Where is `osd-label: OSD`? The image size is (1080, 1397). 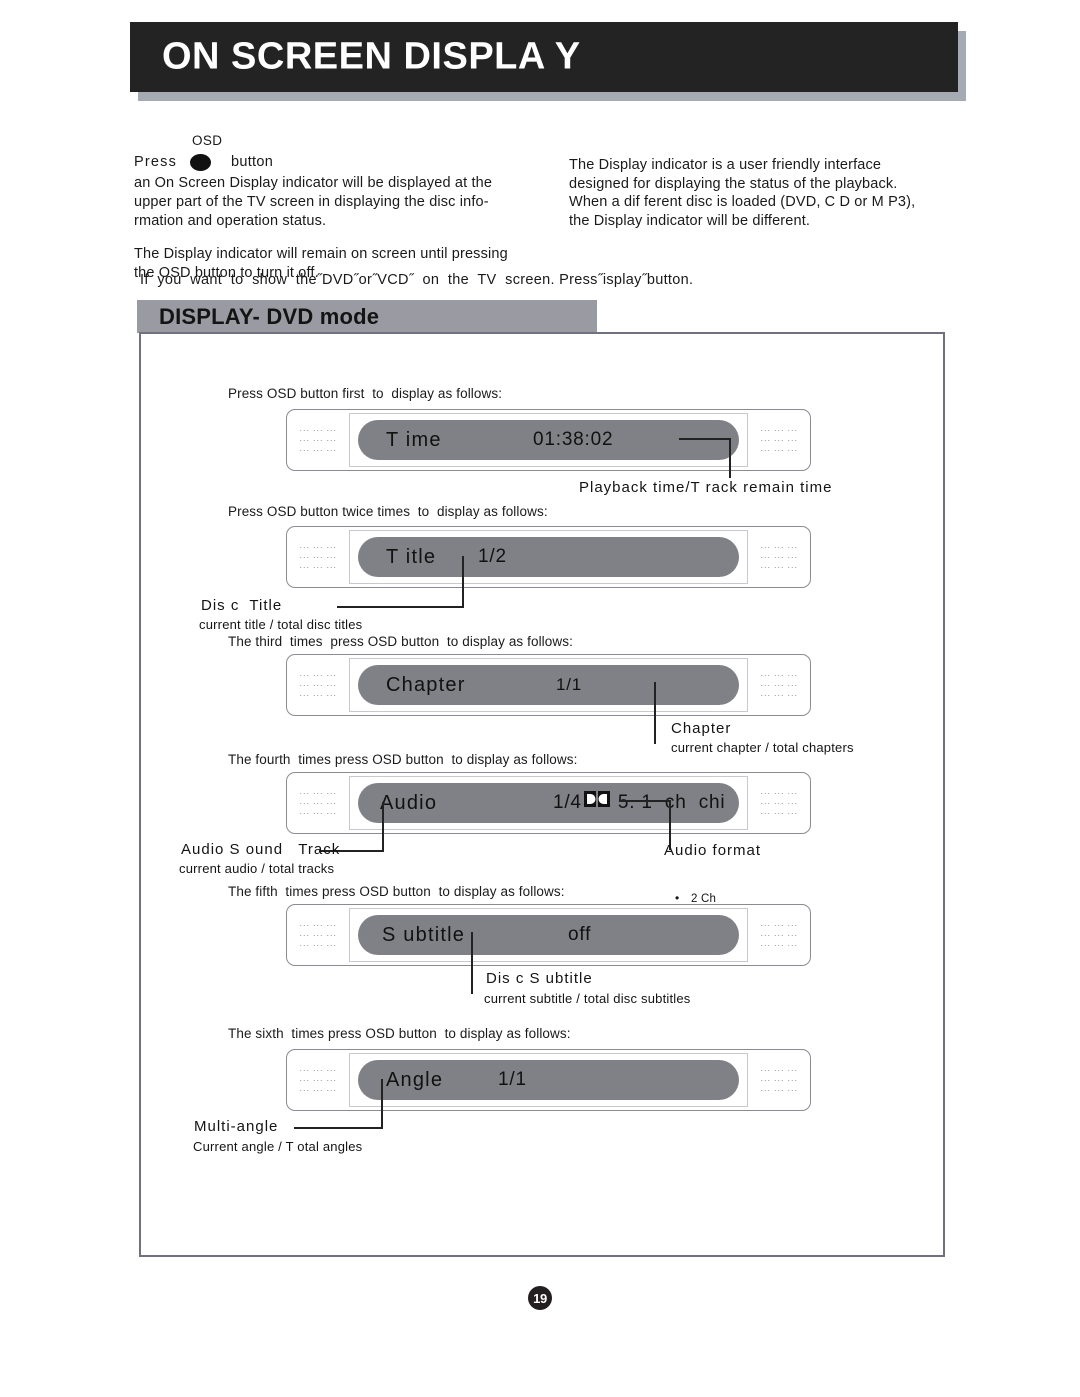 osd-label: OSD is located at coordinates (207, 140).